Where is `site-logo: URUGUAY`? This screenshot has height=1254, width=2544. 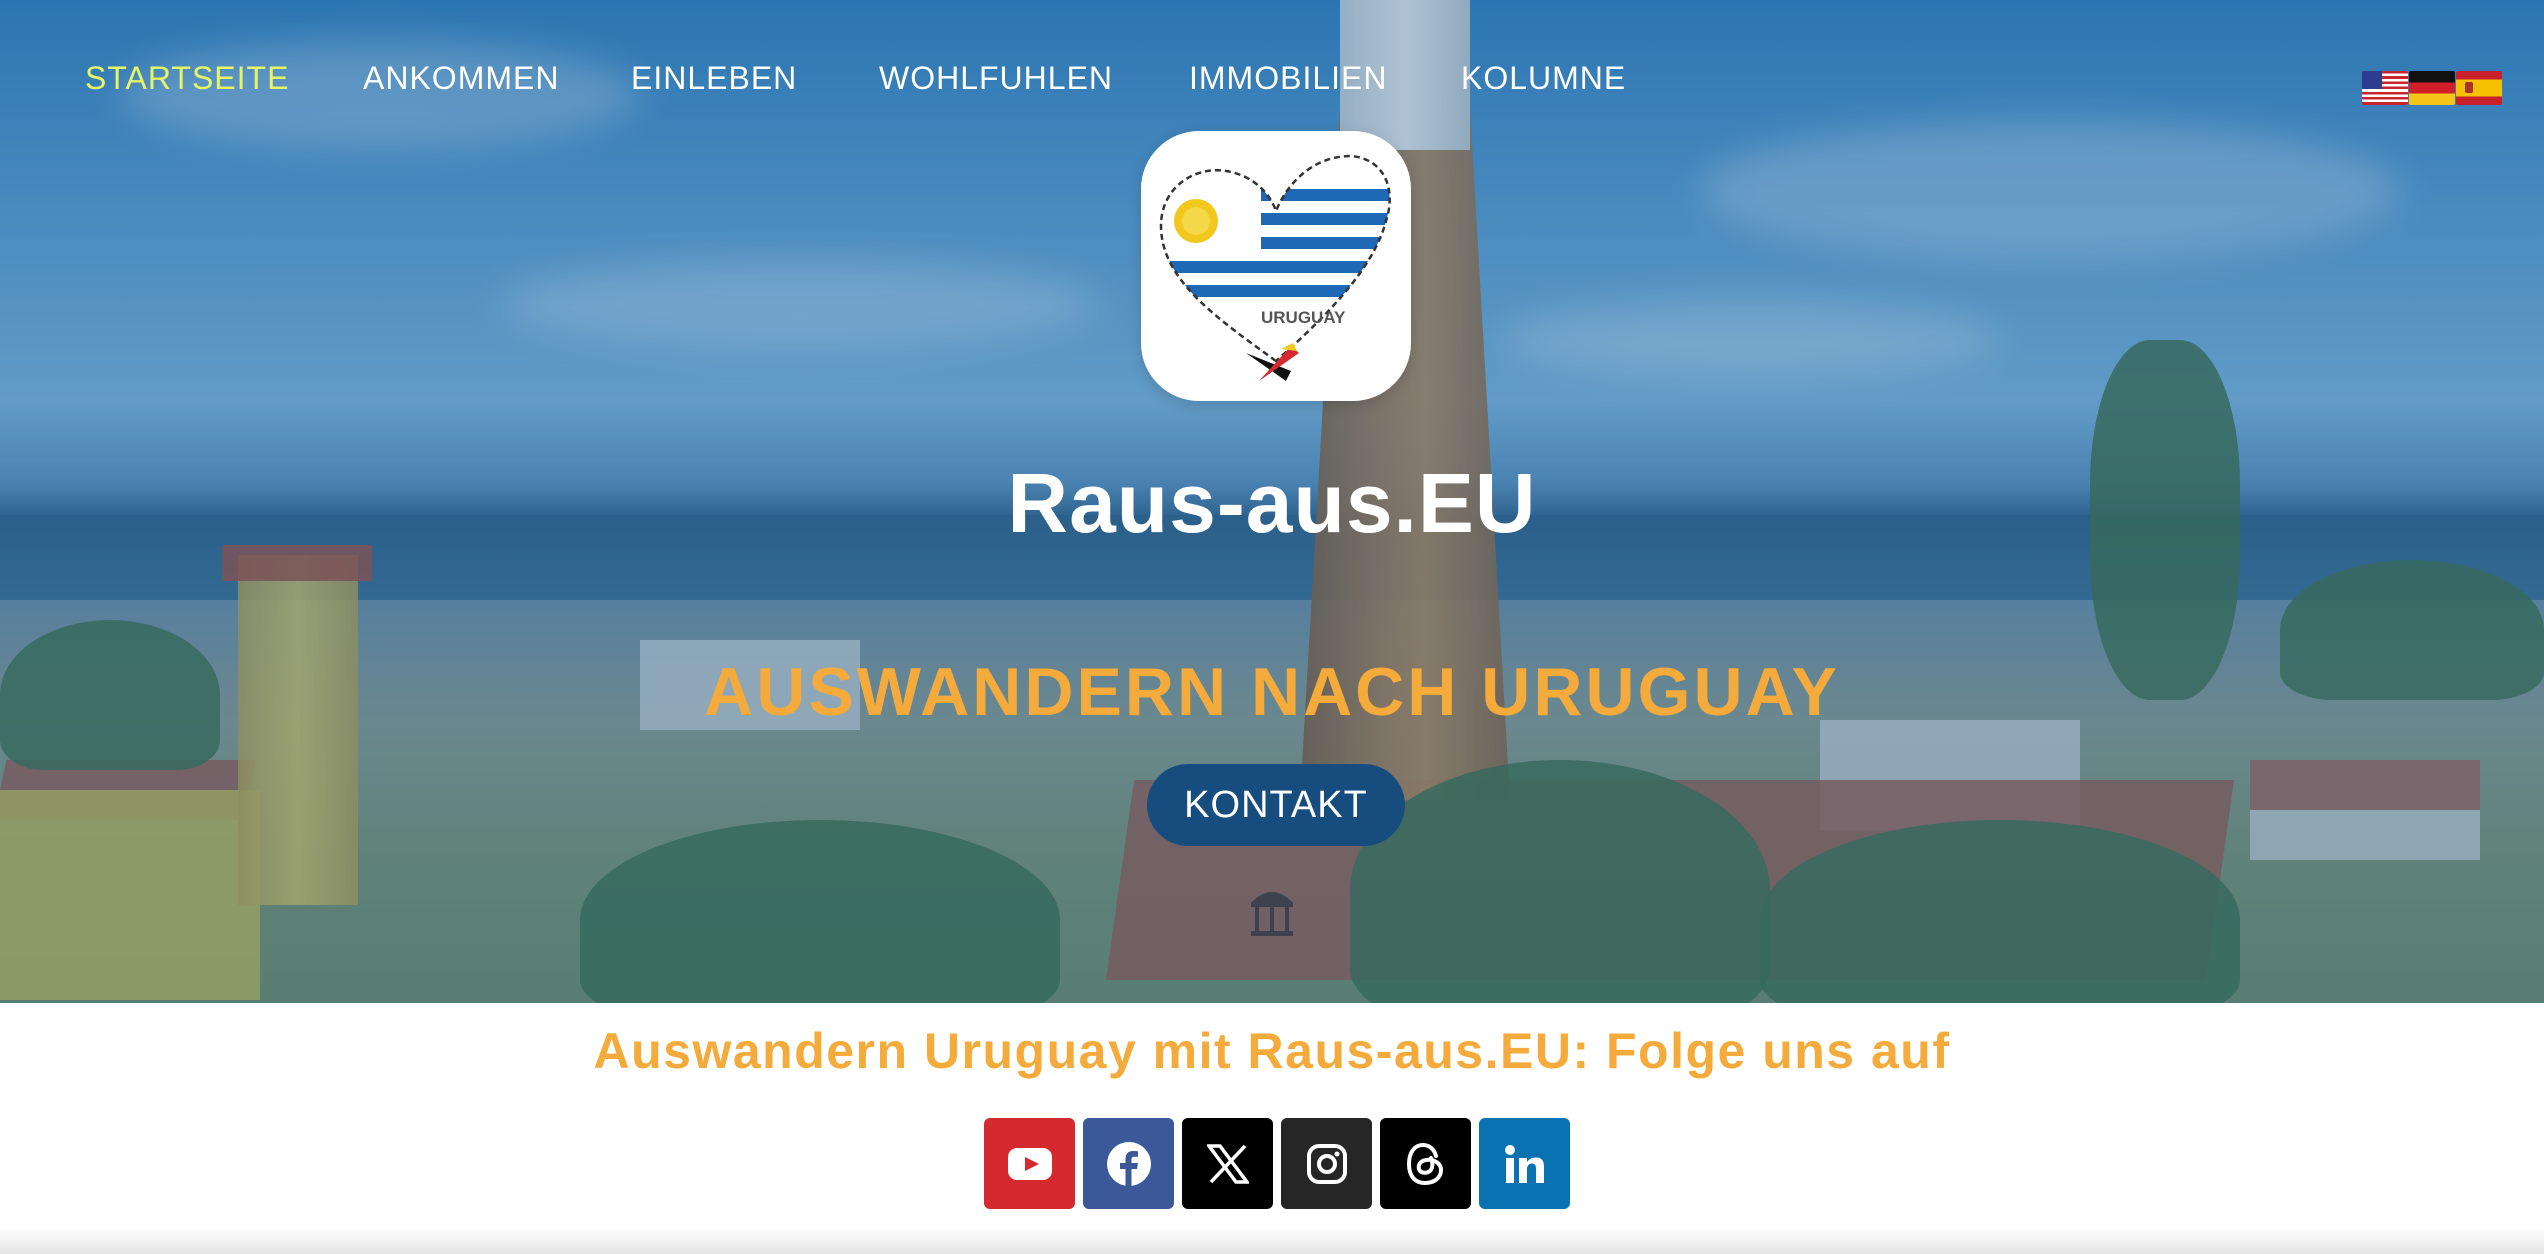 site-logo: URUGUAY is located at coordinates (1276, 266).